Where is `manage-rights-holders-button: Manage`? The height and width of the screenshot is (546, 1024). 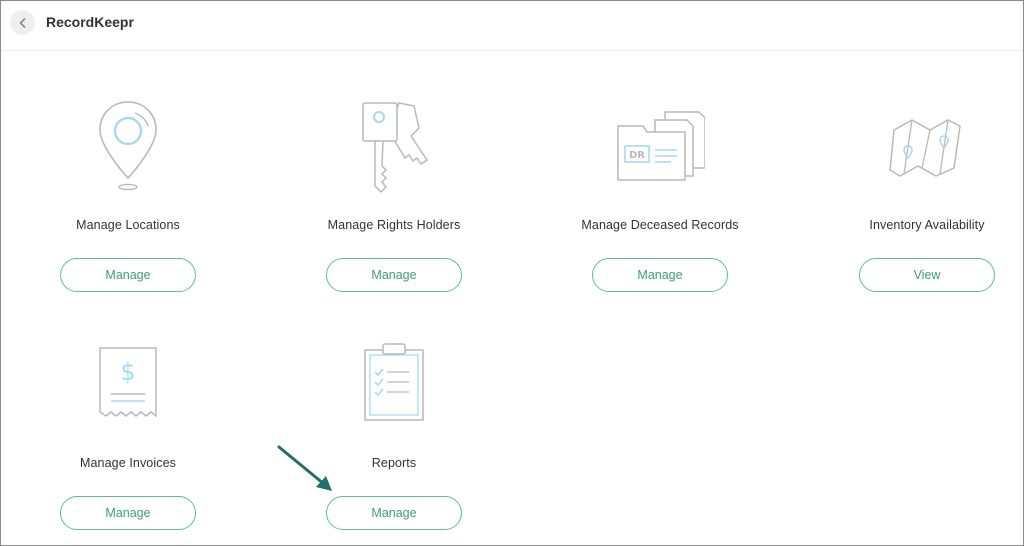
manage-rights-holders-button: Manage is located at coordinates (394, 275).